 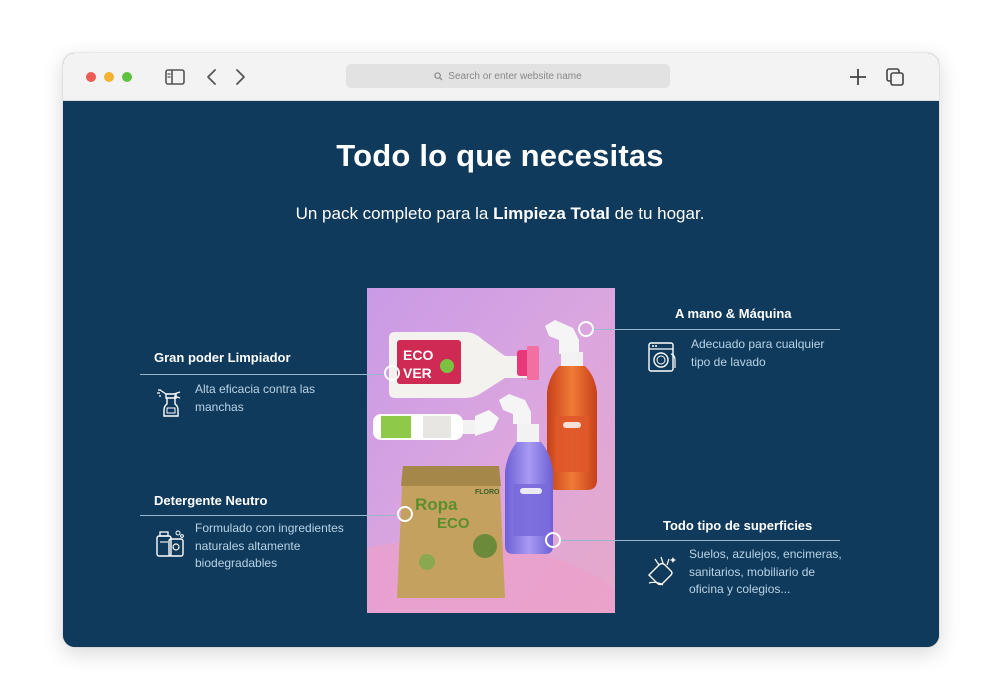 What do you see at coordinates (394, 213) in the screenshot?
I see `subtitle-prefix: Un pack completo para la` at bounding box center [394, 213].